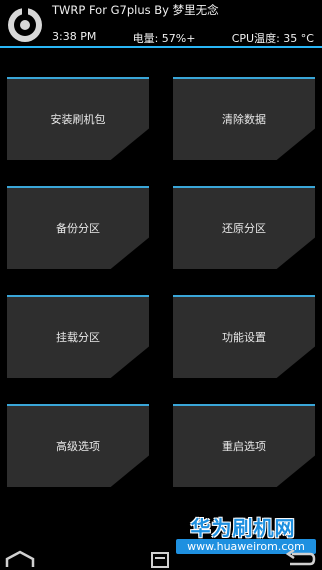 This screenshot has width=322, height=570. I want to click on restore-button: 还原分区, so click(244, 227).